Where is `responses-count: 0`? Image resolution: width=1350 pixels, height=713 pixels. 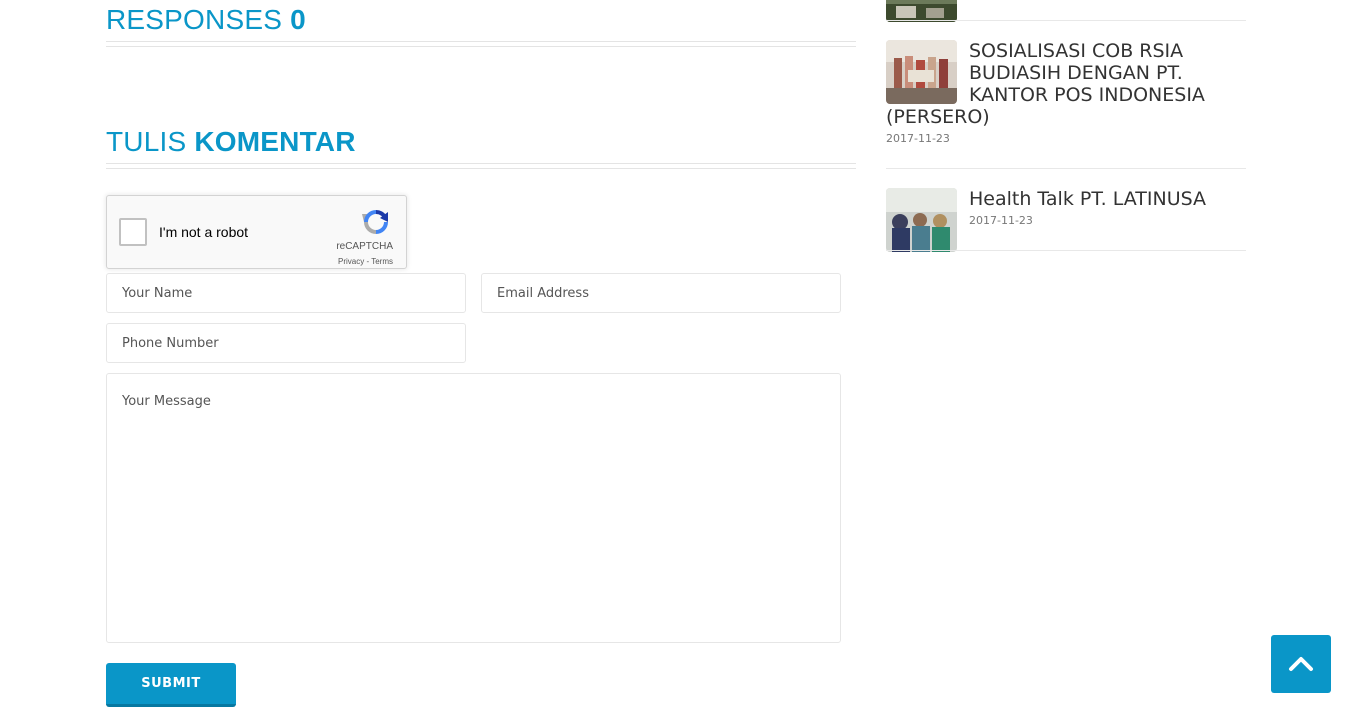 responses-count: 0 is located at coordinates (298, 19).